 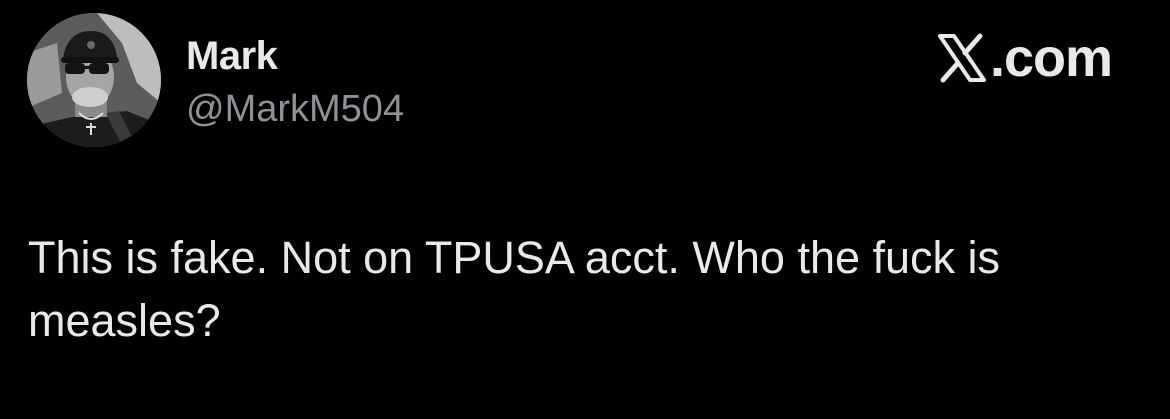 I want to click on source-brand: .com, so click(x=1024, y=58).